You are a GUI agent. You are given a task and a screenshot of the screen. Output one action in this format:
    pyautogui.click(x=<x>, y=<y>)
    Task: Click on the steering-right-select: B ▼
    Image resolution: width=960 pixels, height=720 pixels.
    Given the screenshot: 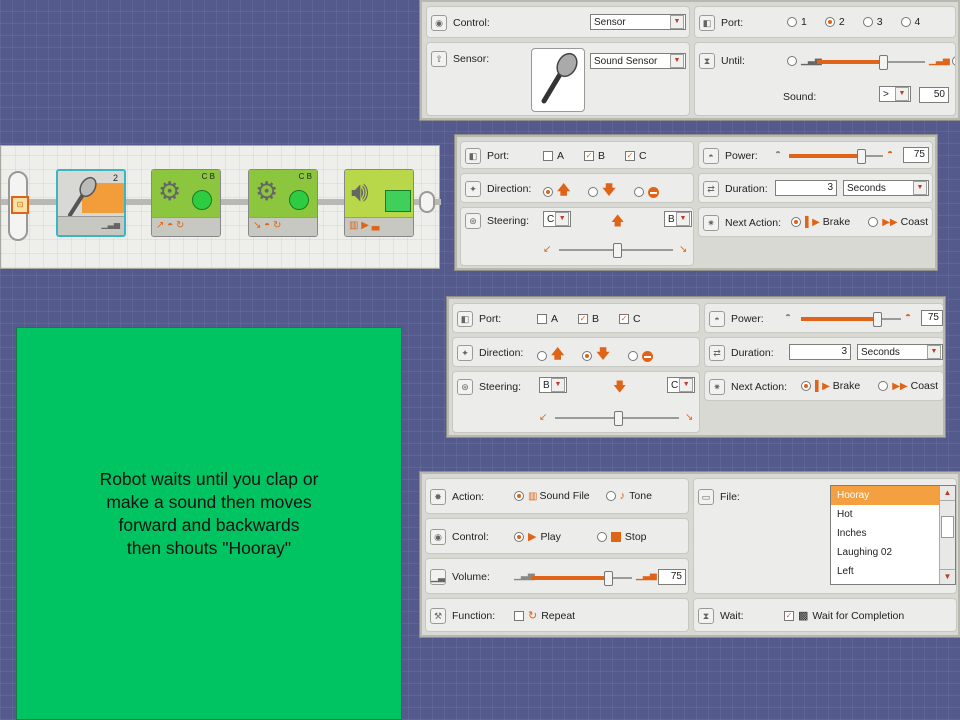 What is the action you would take?
    pyautogui.click(x=678, y=219)
    